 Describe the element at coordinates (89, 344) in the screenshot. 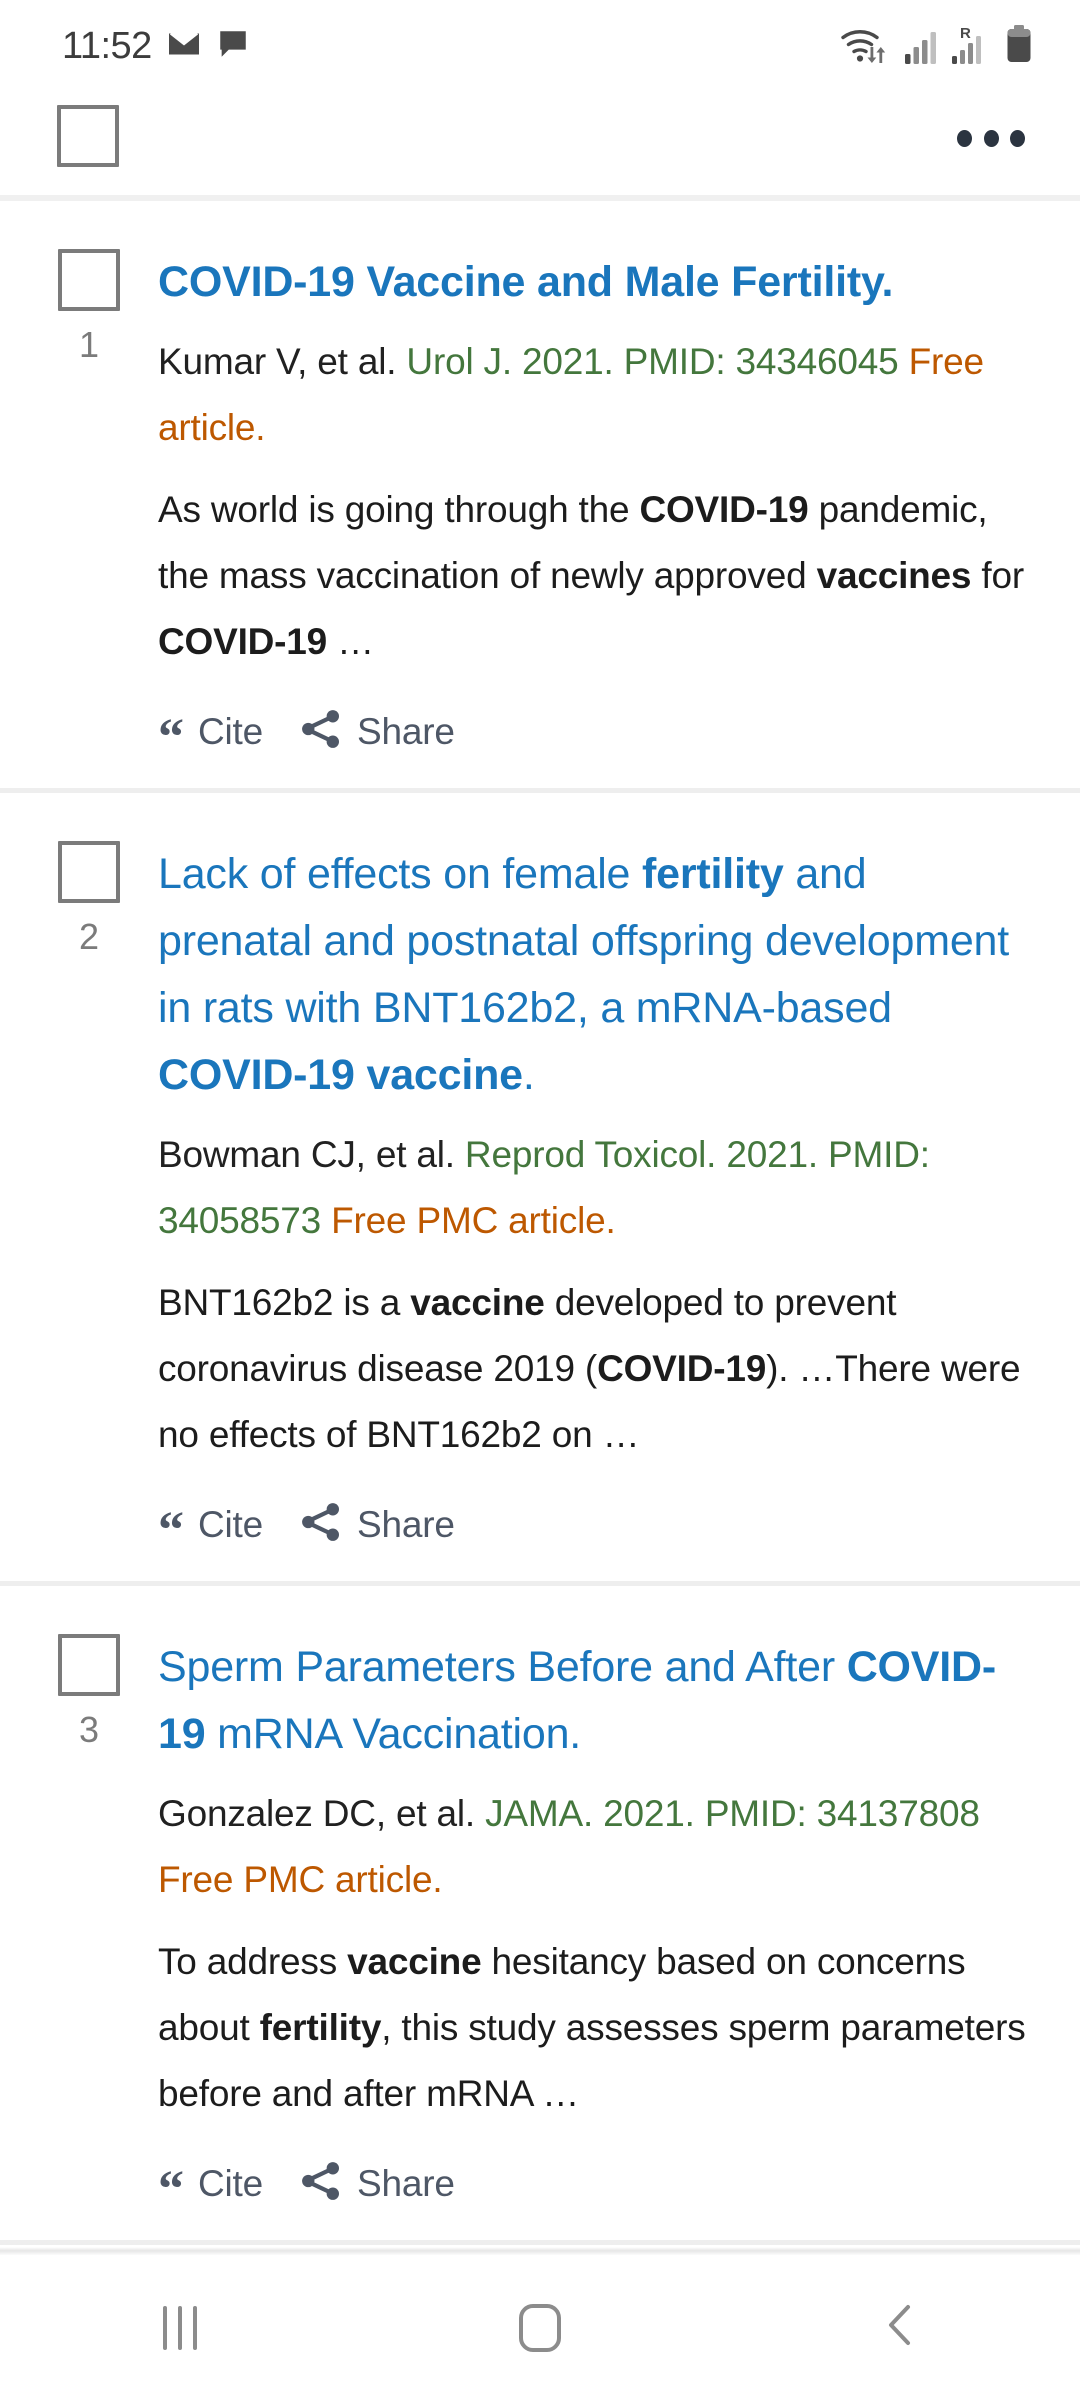

I see `result-index: 1` at that location.